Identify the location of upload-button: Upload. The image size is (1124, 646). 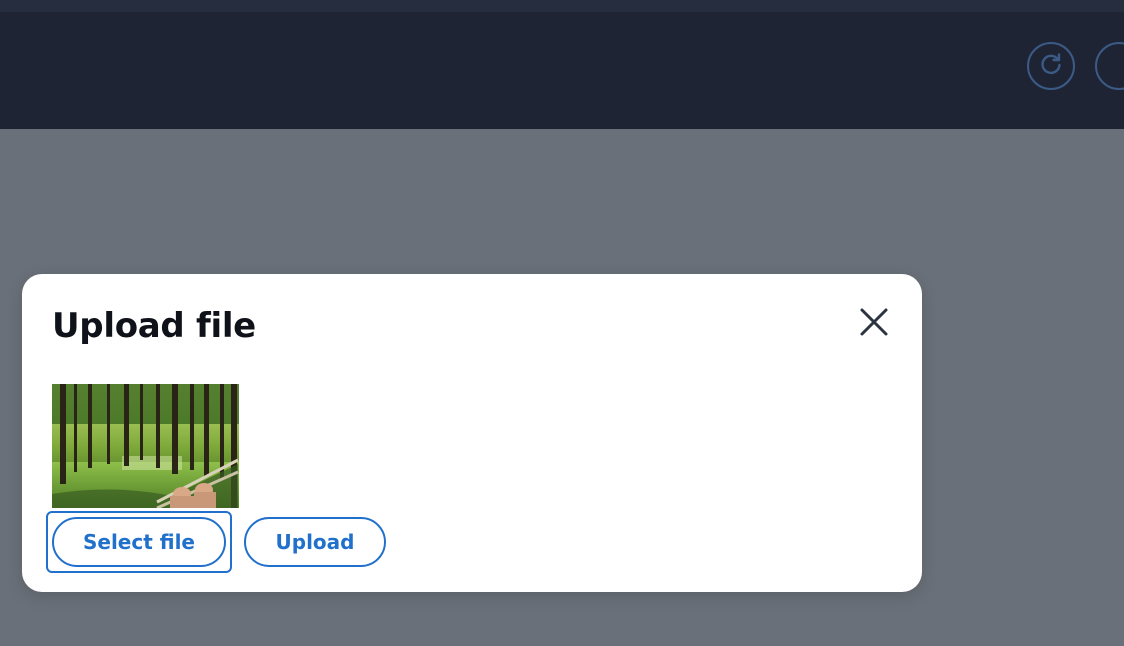
(315, 542).